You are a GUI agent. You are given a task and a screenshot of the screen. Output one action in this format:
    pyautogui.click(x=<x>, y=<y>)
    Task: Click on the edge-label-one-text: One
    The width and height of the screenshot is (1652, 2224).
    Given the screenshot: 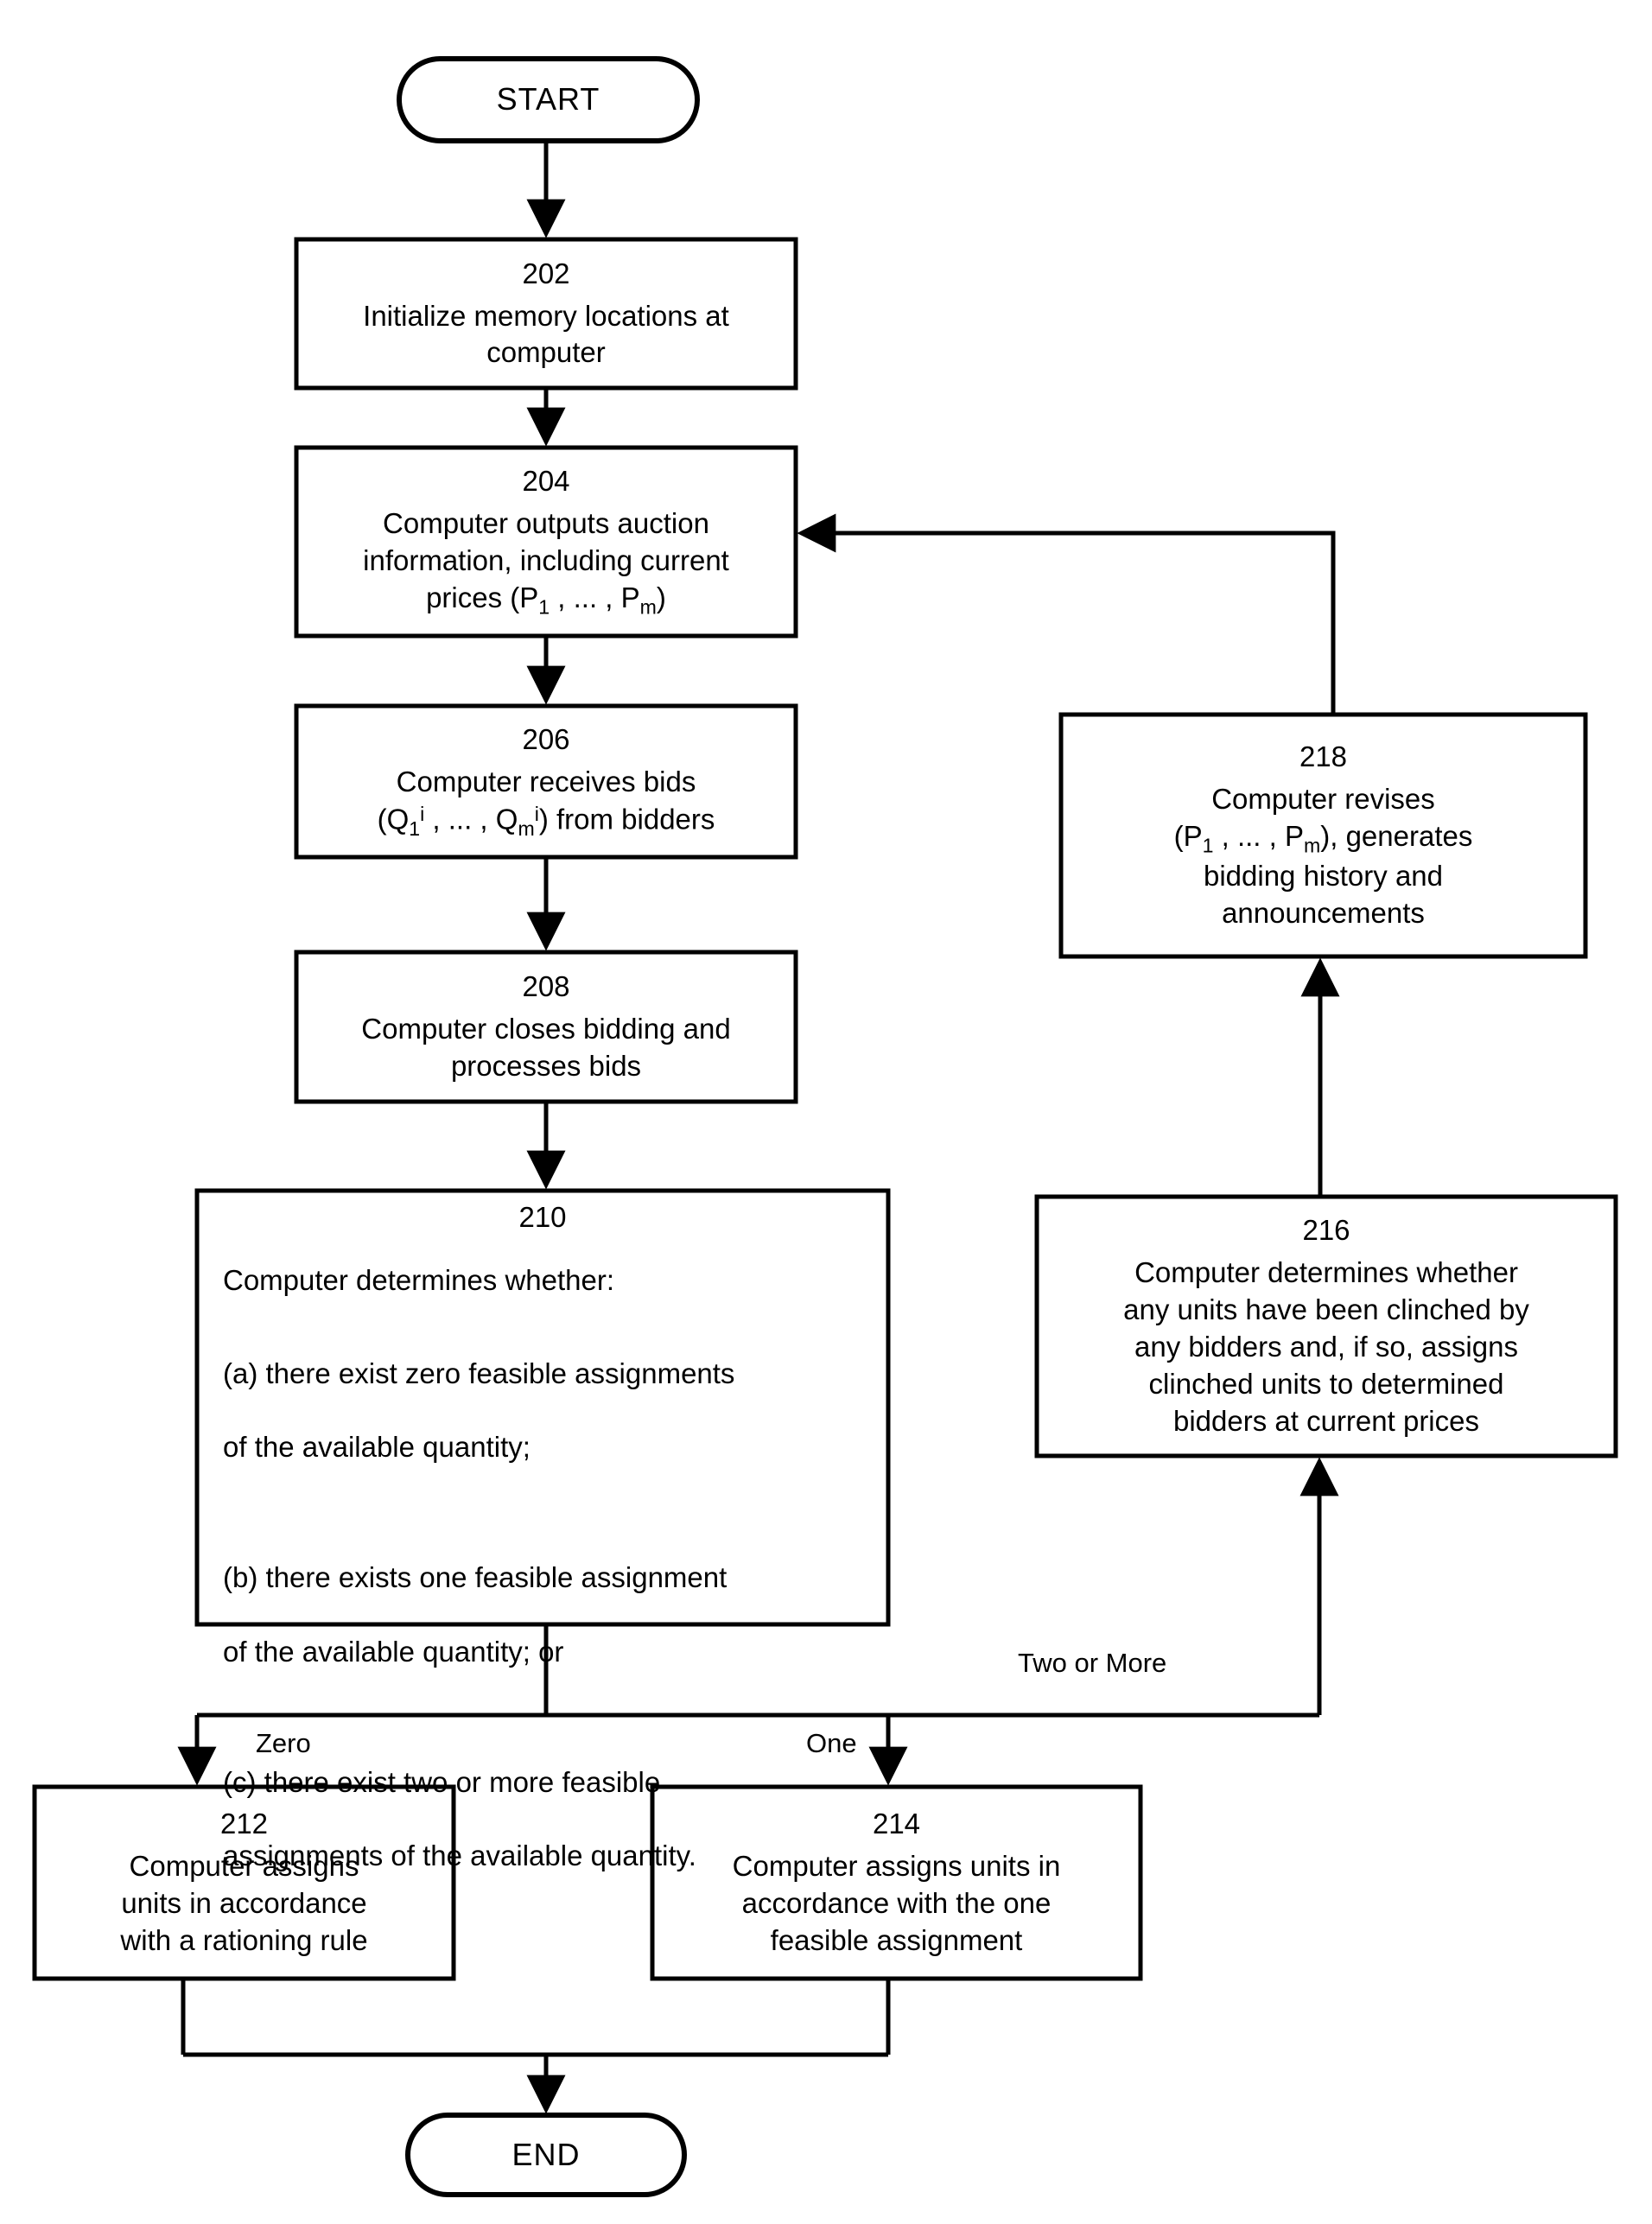 What is the action you would take?
    pyautogui.click(x=832, y=1743)
    